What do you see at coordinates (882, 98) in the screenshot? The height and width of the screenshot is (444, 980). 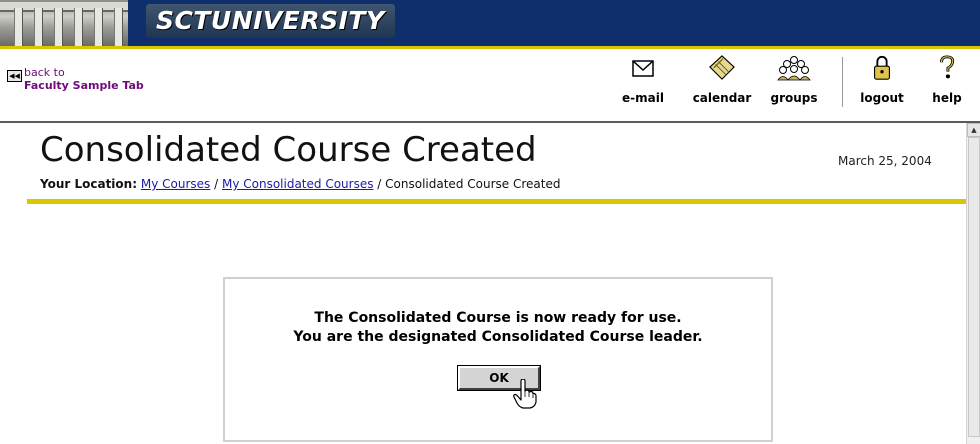 I see `logout-label: logout` at bounding box center [882, 98].